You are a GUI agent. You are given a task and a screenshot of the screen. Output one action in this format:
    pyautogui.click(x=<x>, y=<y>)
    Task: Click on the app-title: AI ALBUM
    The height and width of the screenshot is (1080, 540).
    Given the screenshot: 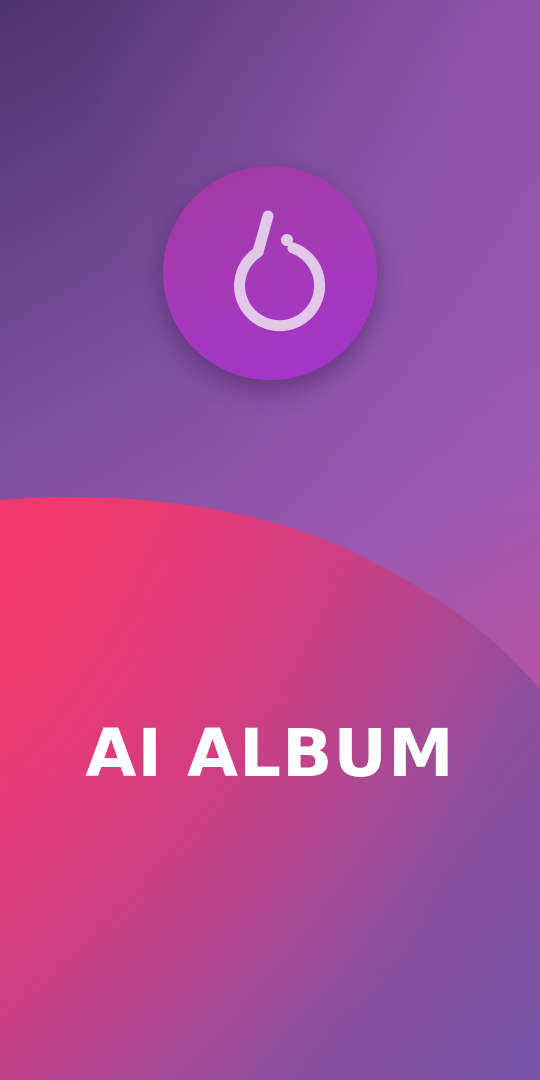 What is the action you would take?
    pyautogui.click(x=270, y=753)
    